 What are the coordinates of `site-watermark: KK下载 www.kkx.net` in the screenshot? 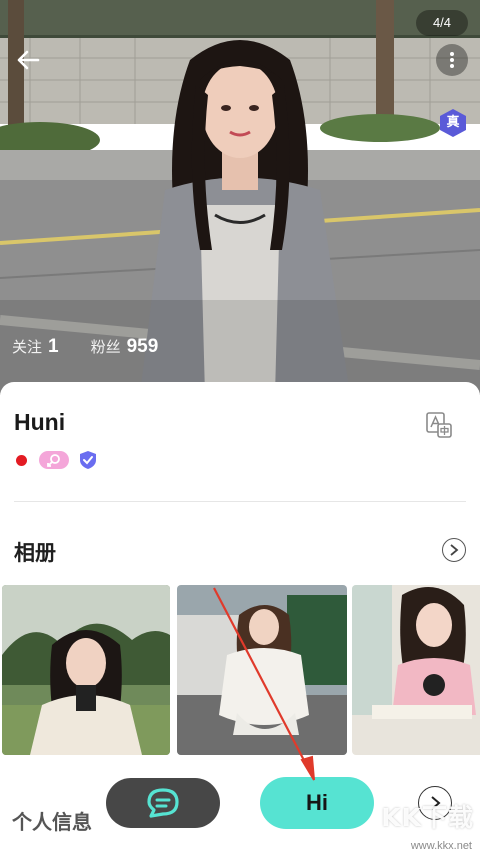 It's located at (410, 826).